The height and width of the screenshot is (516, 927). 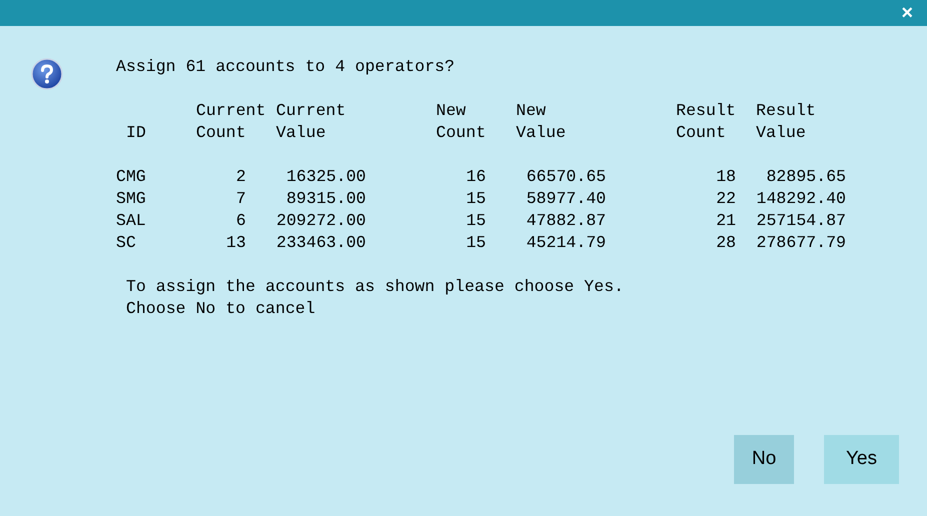 What do you see at coordinates (241, 221) in the screenshot?
I see `table-cell: 6` at bounding box center [241, 221].